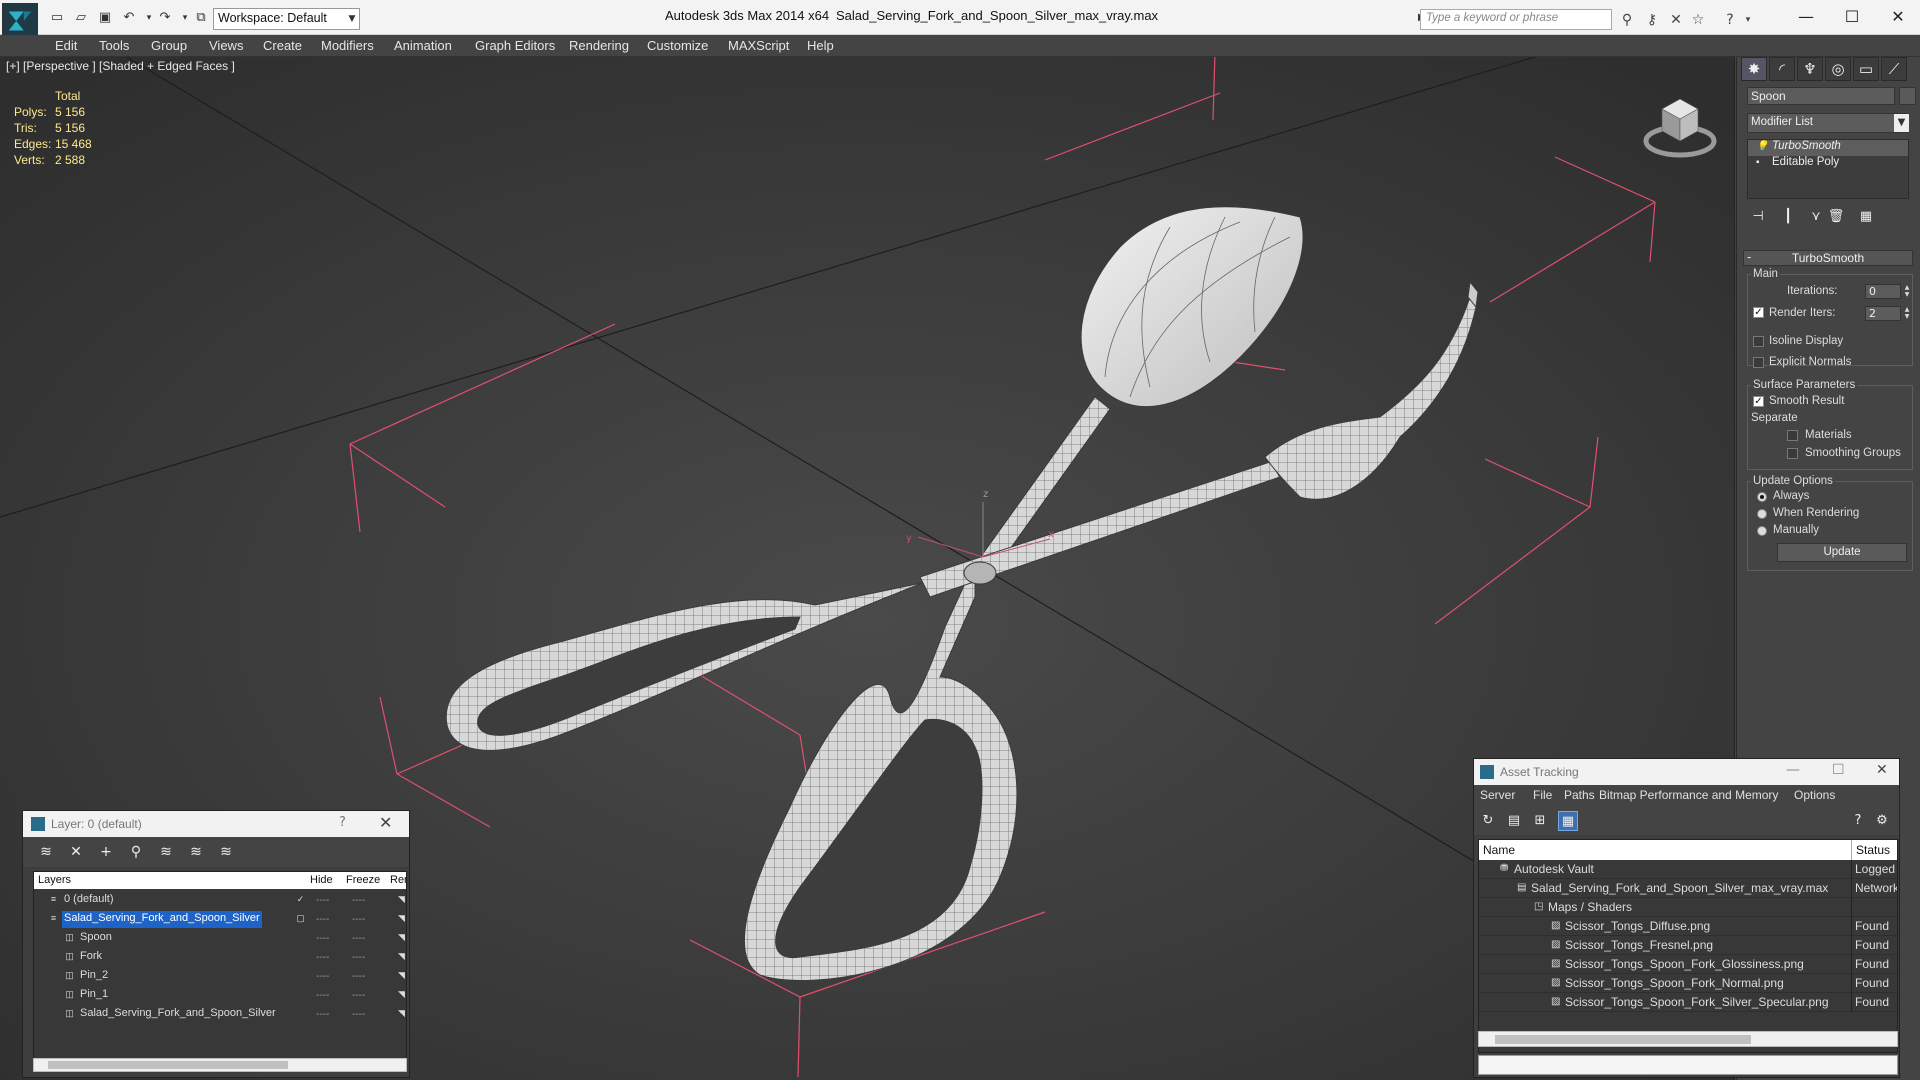 Image resolution: width=1920 pixels, height=1080 pixels. I want to click on light-bulb-icon: 💡, so click(1762, 147).